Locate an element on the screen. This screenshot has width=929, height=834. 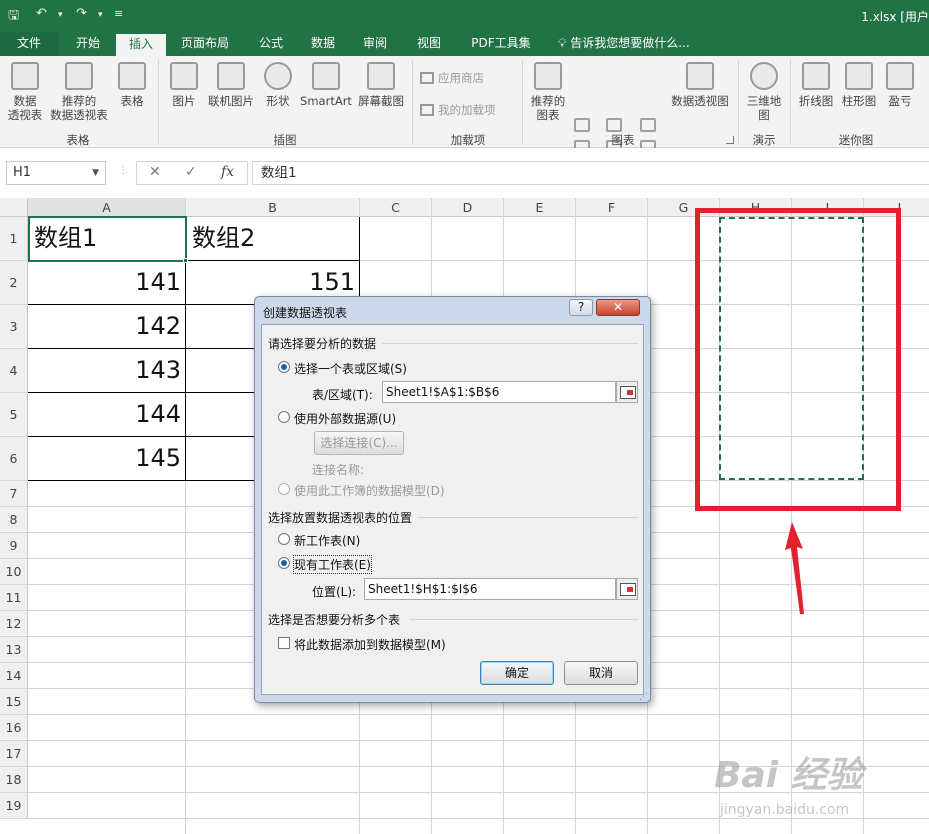
column-header-e: E is located at coordinates (540, 207).